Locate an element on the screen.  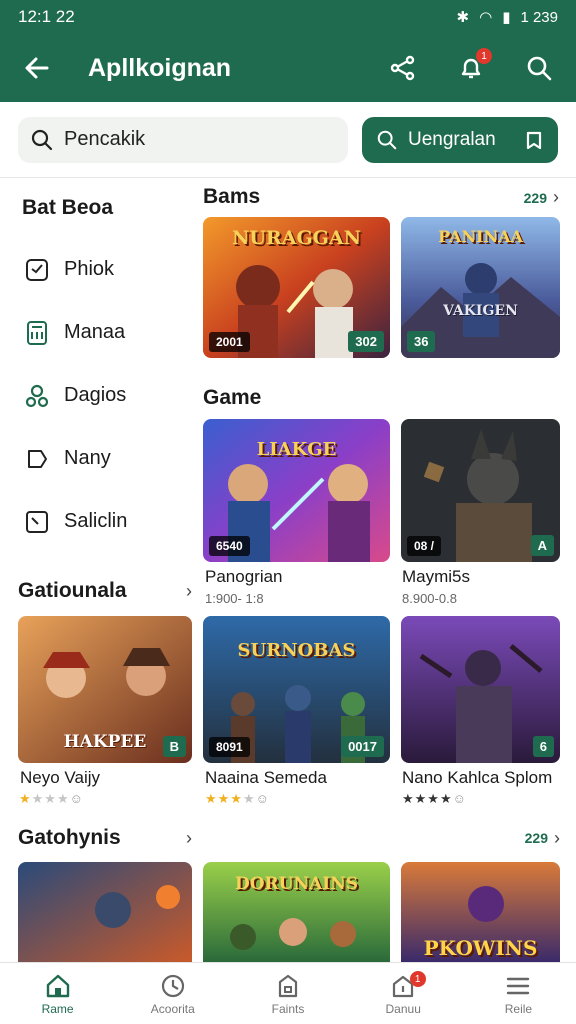
sidebar-item-phiok: Phiok is located at coordinates (95, 269).